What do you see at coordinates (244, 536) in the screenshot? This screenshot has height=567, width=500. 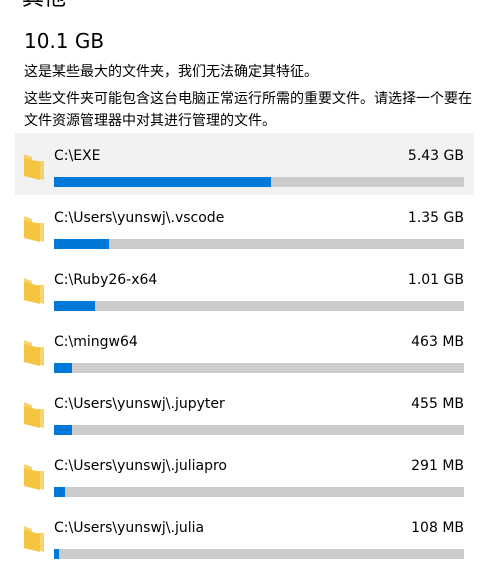 I see `folder-row: C:\Users\yunswj\.julia 108 MB` at bounding box center [244, 536].